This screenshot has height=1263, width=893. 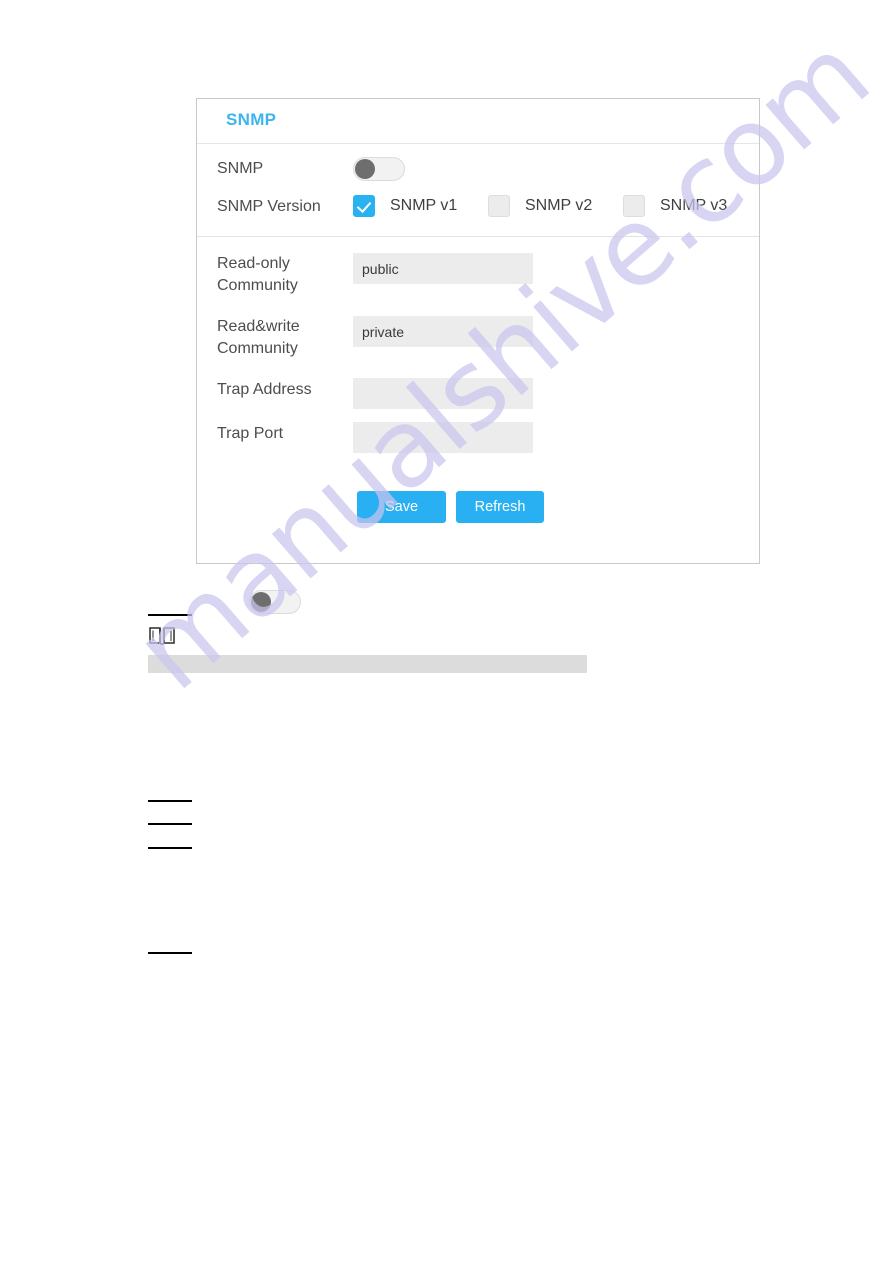 What do you see at coordinates (559, 205) in the screenshot?
I see `checkbox-label-snmp-v2: SNMP v2` at bounding box center [559, 205].